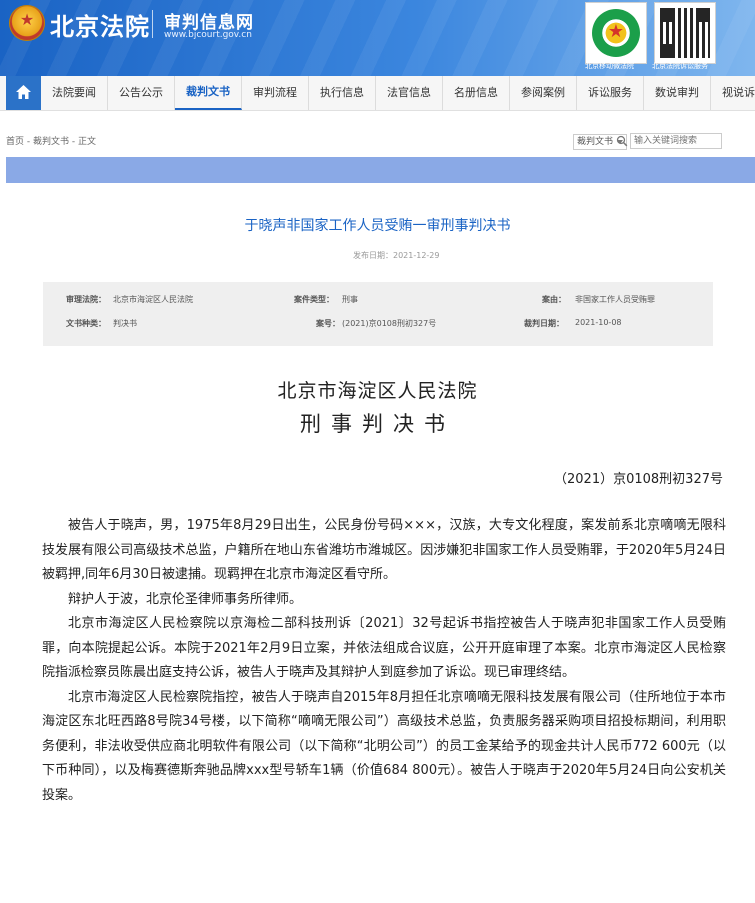  I want to click on nav-item-announcements: 公告公示, so click(141, 93).